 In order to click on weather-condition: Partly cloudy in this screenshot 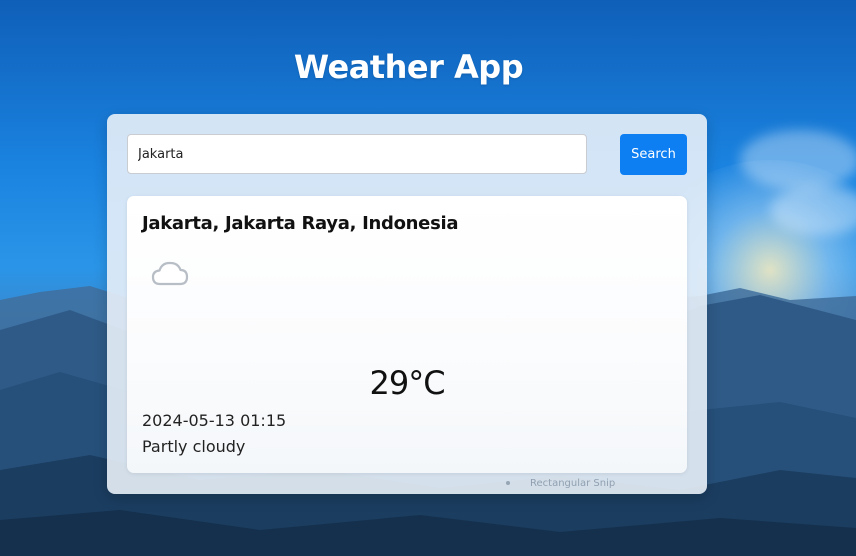, I will do `click(194, 446)`.